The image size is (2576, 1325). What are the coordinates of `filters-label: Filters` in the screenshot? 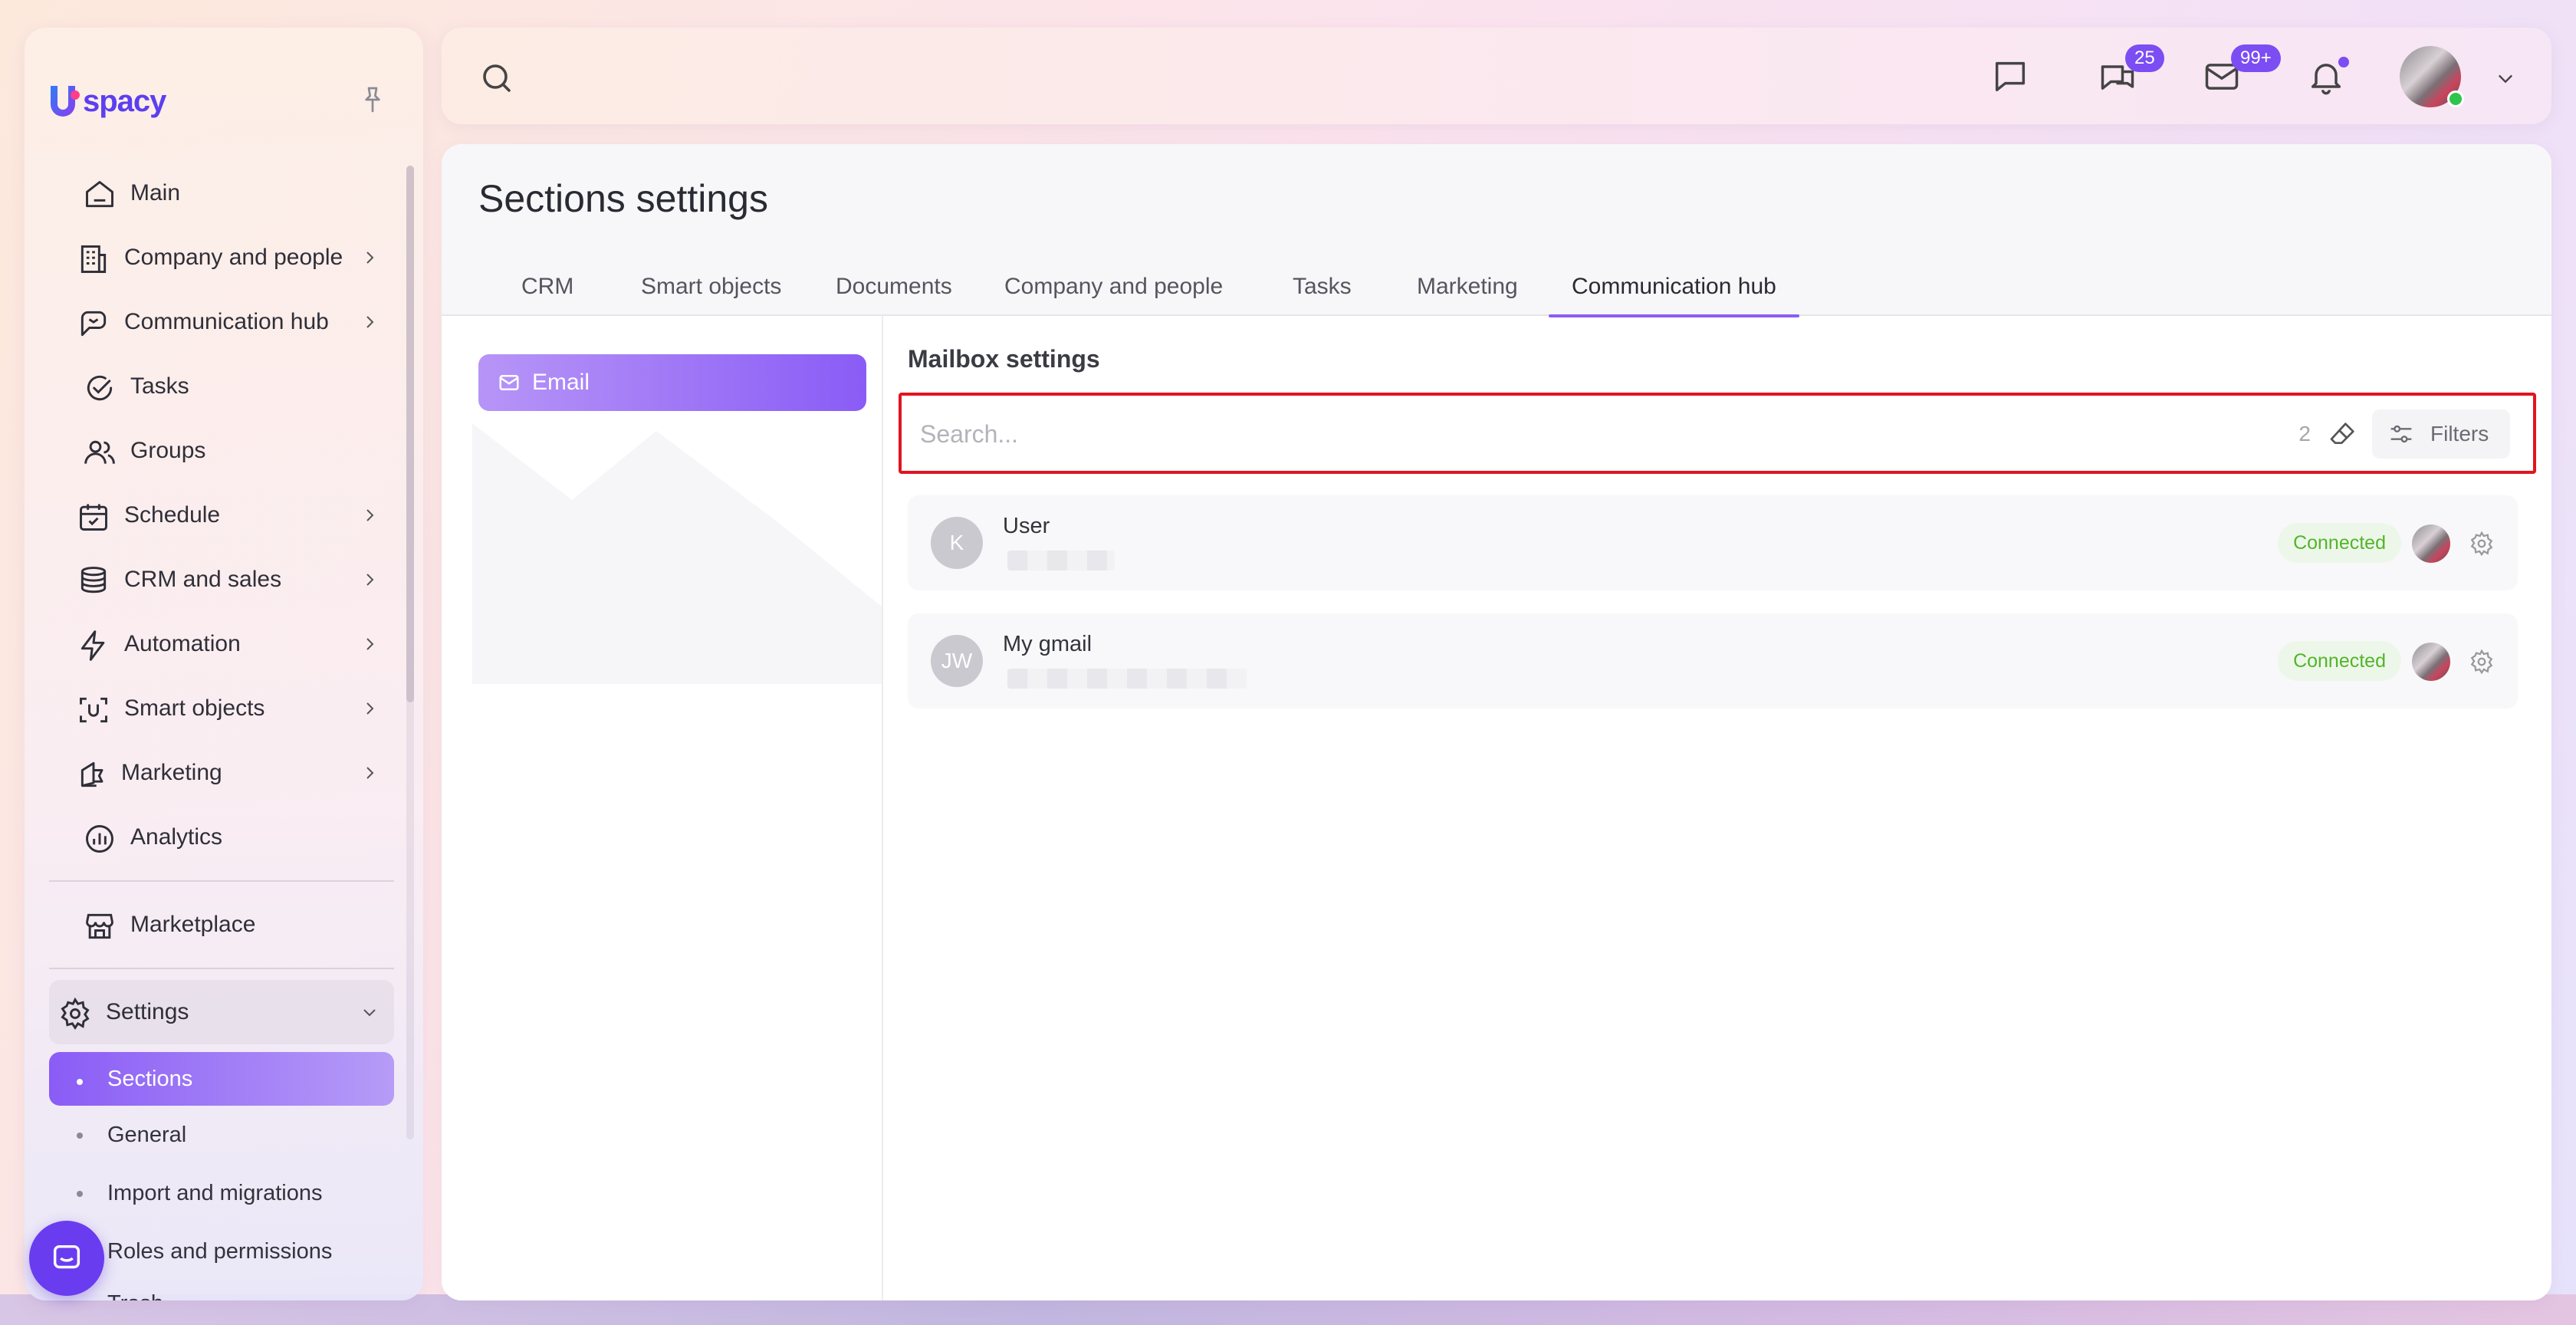 It's located at (2459, 434).